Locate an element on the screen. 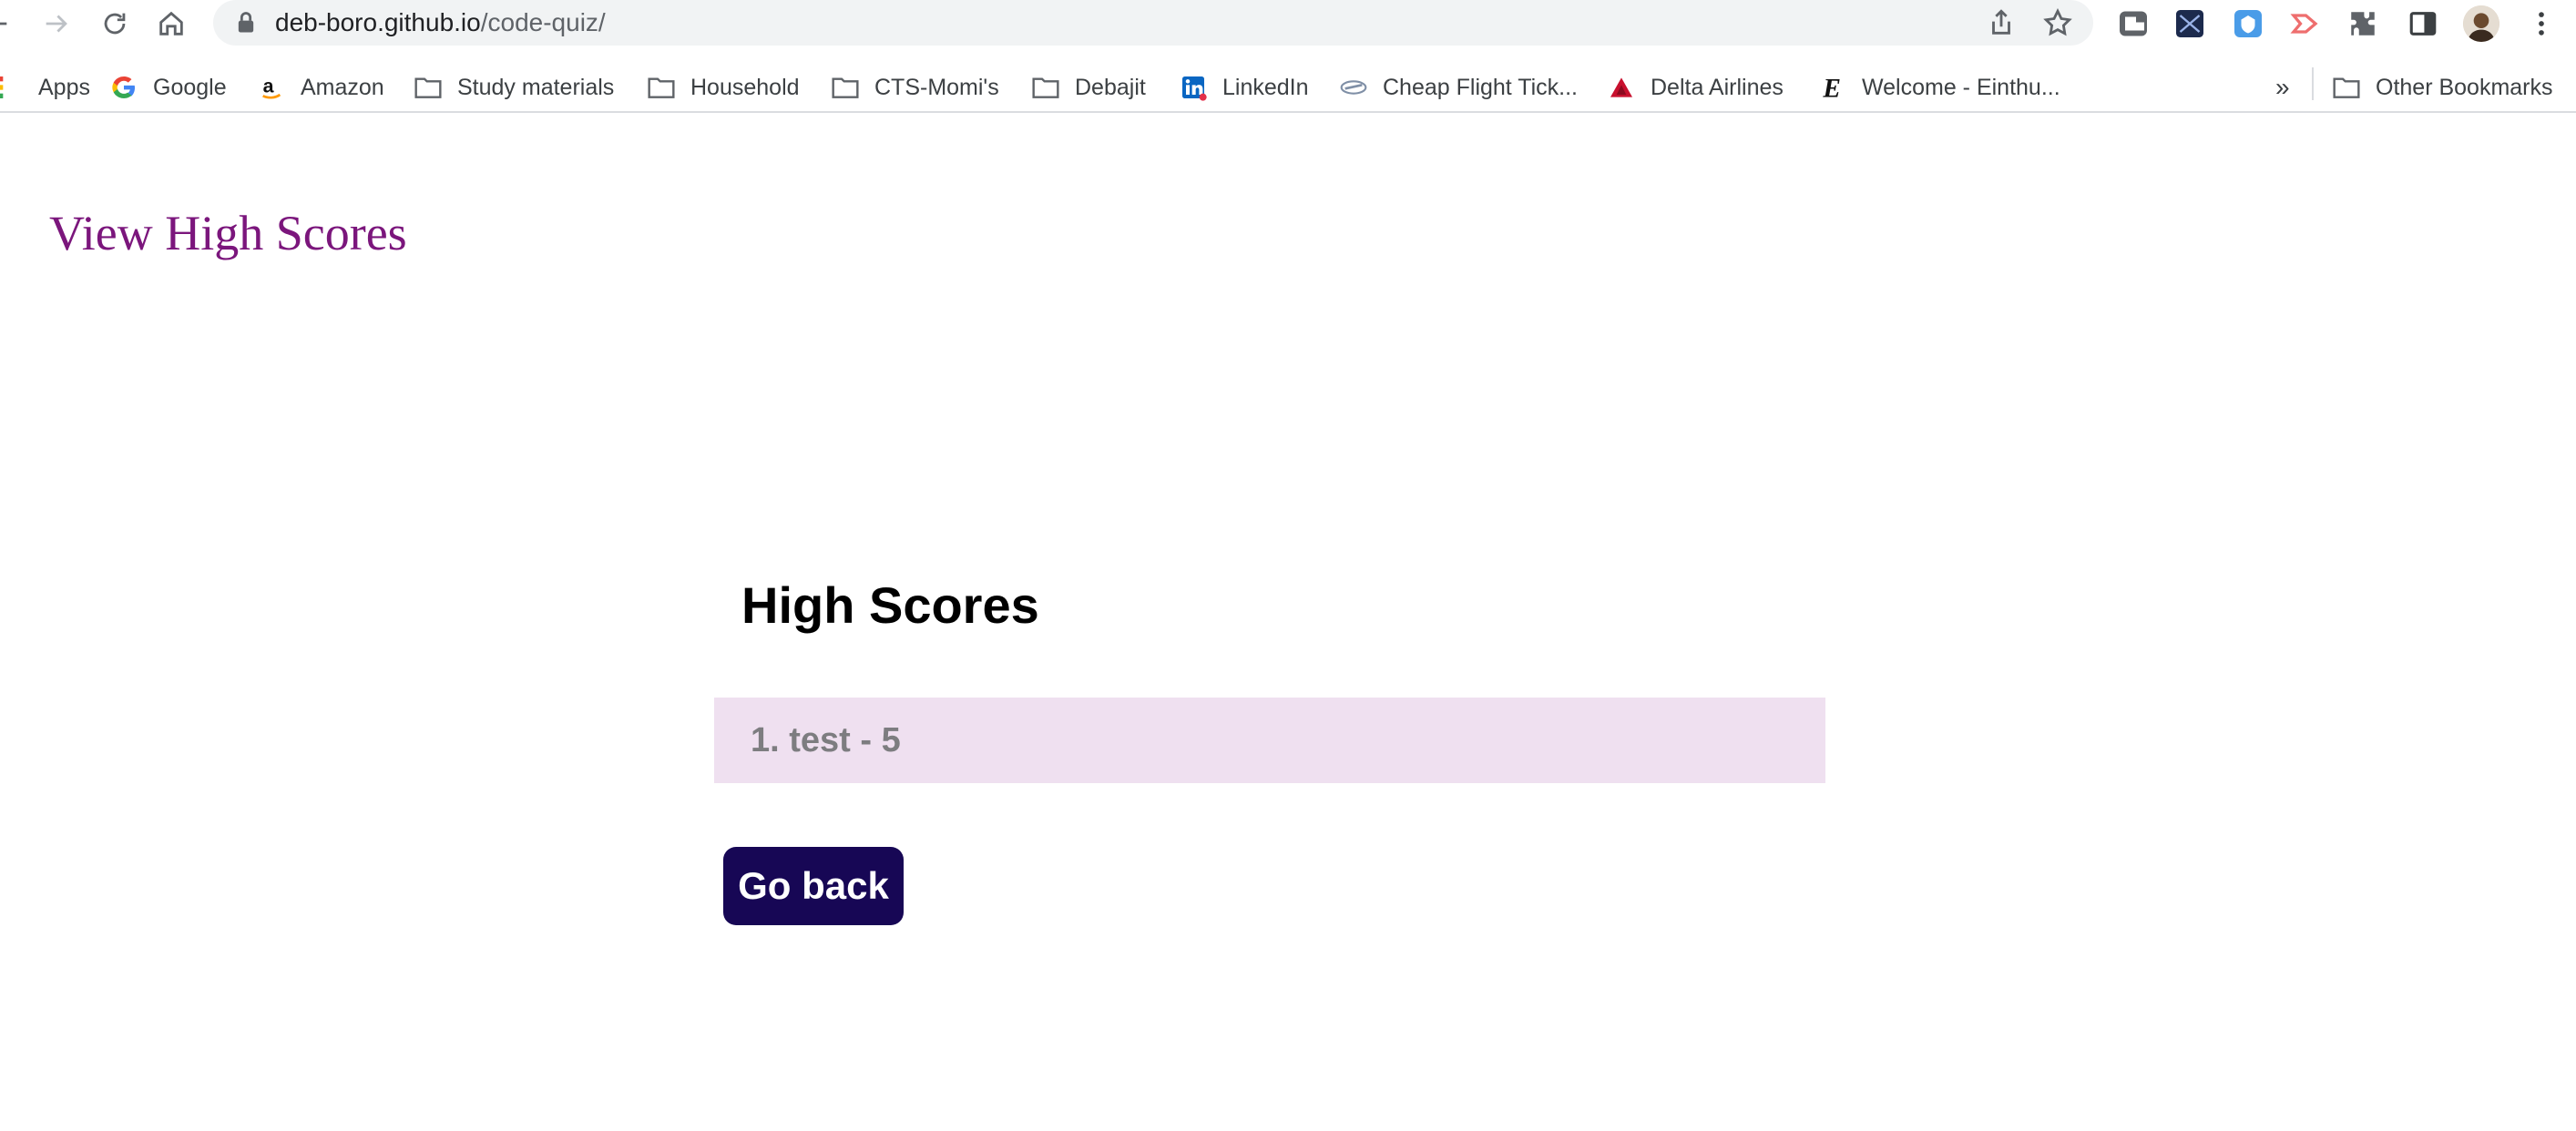 The image size is (2576, 1131). svg-text: a is located at coordinates (268, 86).